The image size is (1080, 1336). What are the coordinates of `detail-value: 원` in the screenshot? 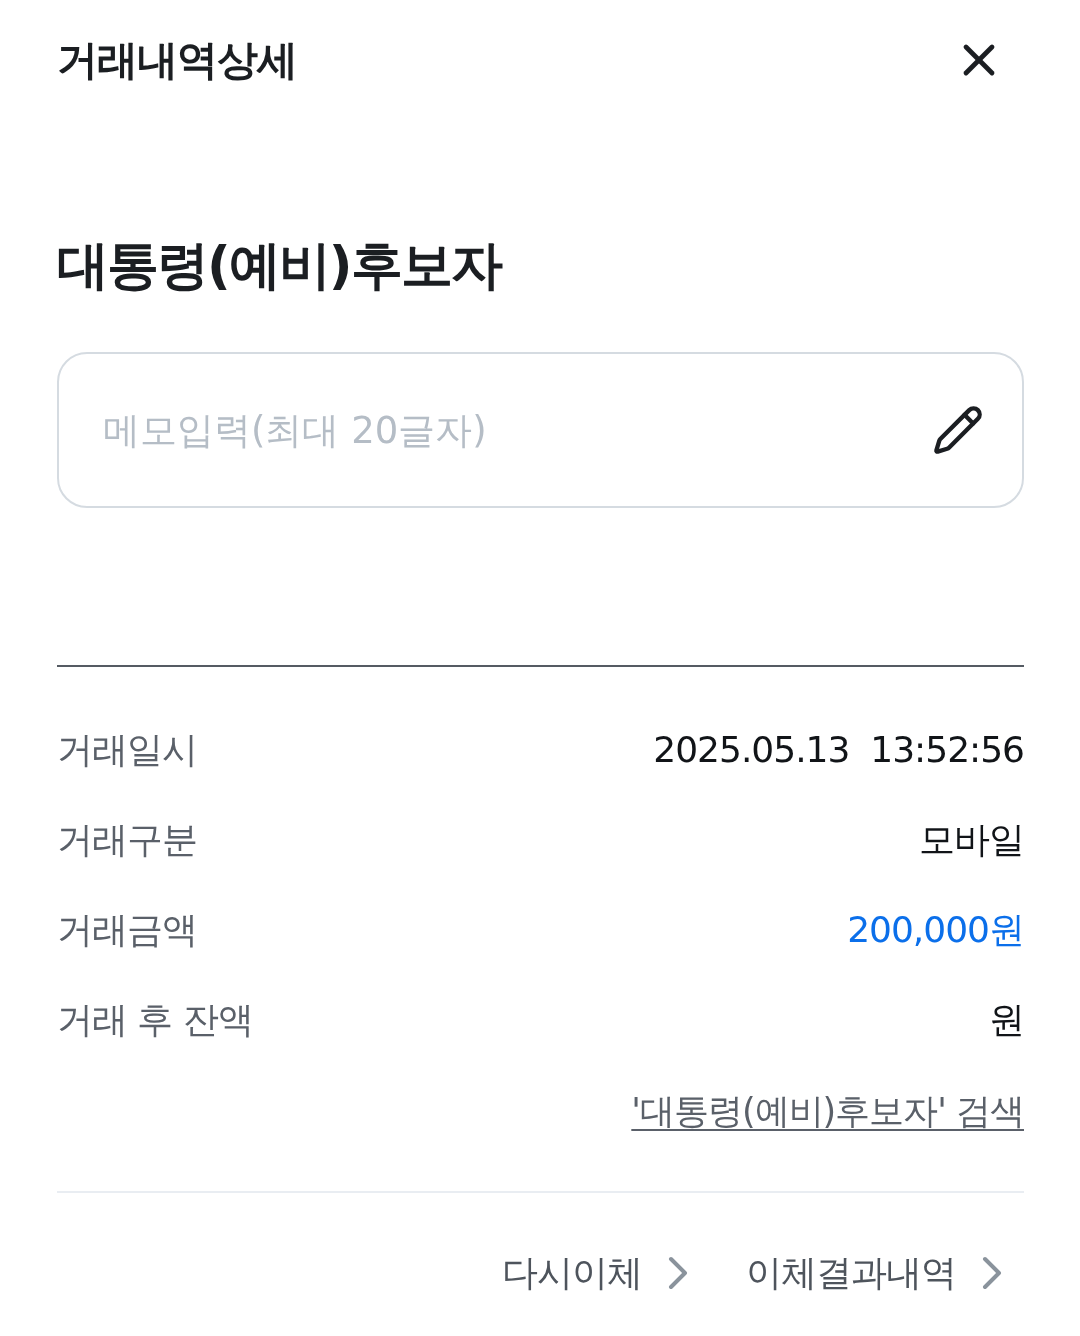 It's located at (1006, 1020).